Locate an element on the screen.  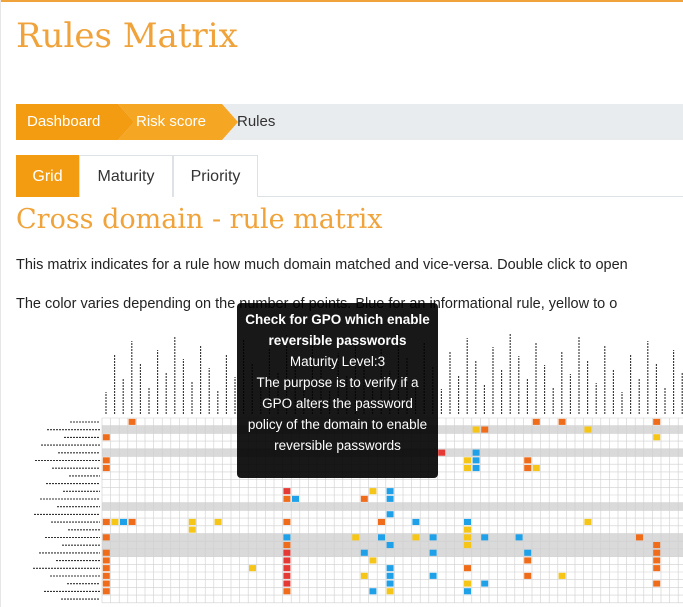
page-title: Rules Matrix is located at coordinates (127, 36).